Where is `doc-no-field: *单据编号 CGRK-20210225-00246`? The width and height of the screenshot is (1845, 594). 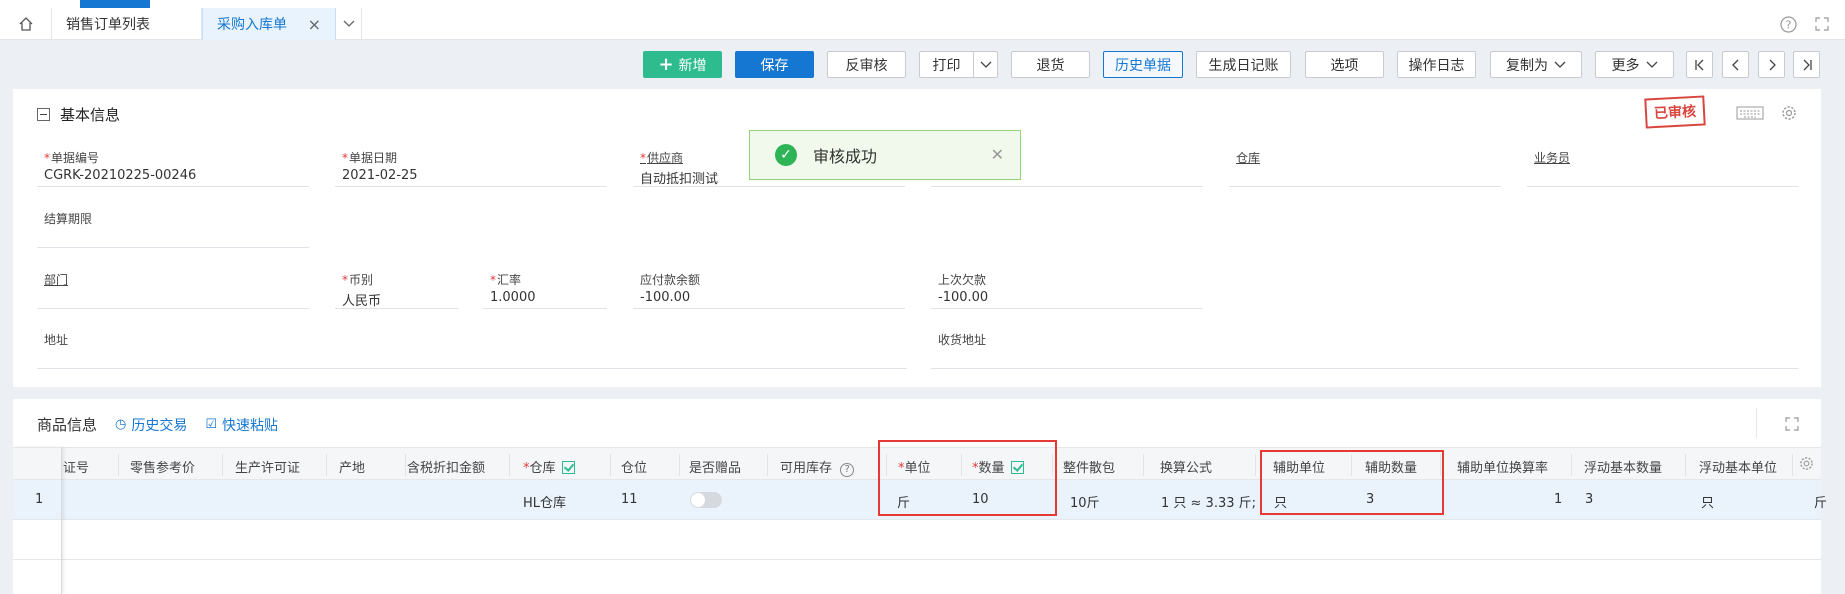 doc-no-field: *单据编号 CGRK-20210225-00246 is located at coordinates (173, 165).